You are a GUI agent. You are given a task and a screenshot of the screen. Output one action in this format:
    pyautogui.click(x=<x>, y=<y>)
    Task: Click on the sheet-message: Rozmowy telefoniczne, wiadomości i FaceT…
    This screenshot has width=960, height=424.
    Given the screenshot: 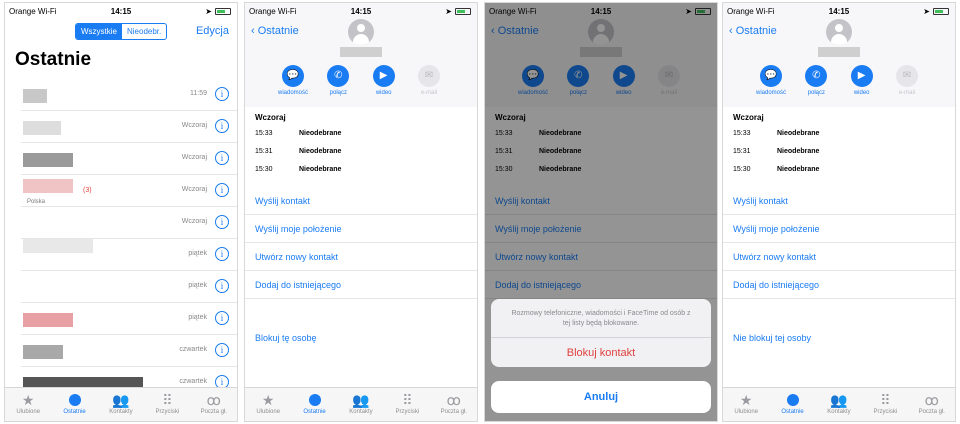 What is the action you would take?
    pyautogui.click(x=601, y=318)
    